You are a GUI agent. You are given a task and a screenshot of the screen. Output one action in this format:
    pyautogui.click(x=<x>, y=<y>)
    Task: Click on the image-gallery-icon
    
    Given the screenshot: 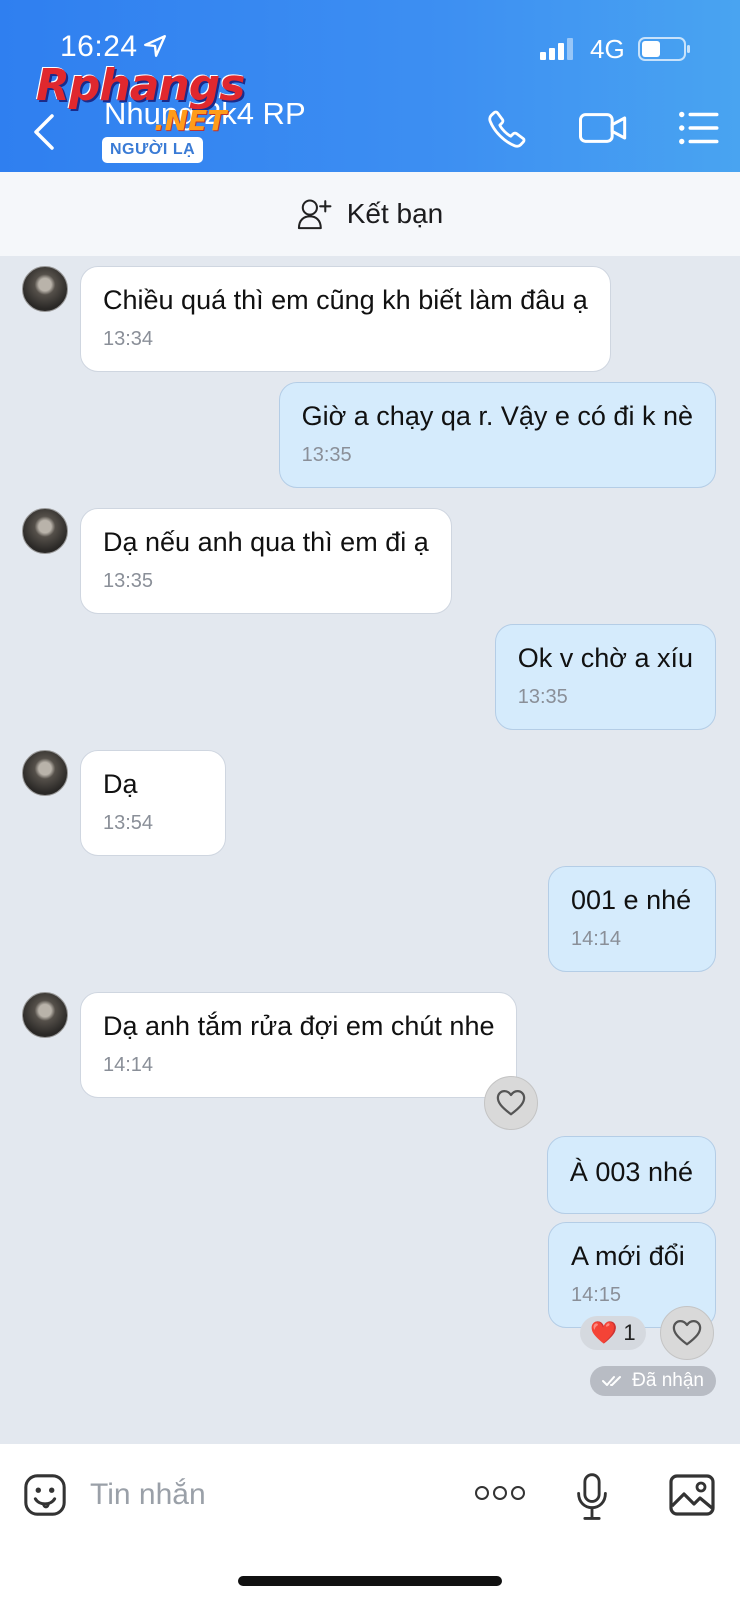 What is the action you would take?
    pyautogui.click(x=692, y=1495)
    